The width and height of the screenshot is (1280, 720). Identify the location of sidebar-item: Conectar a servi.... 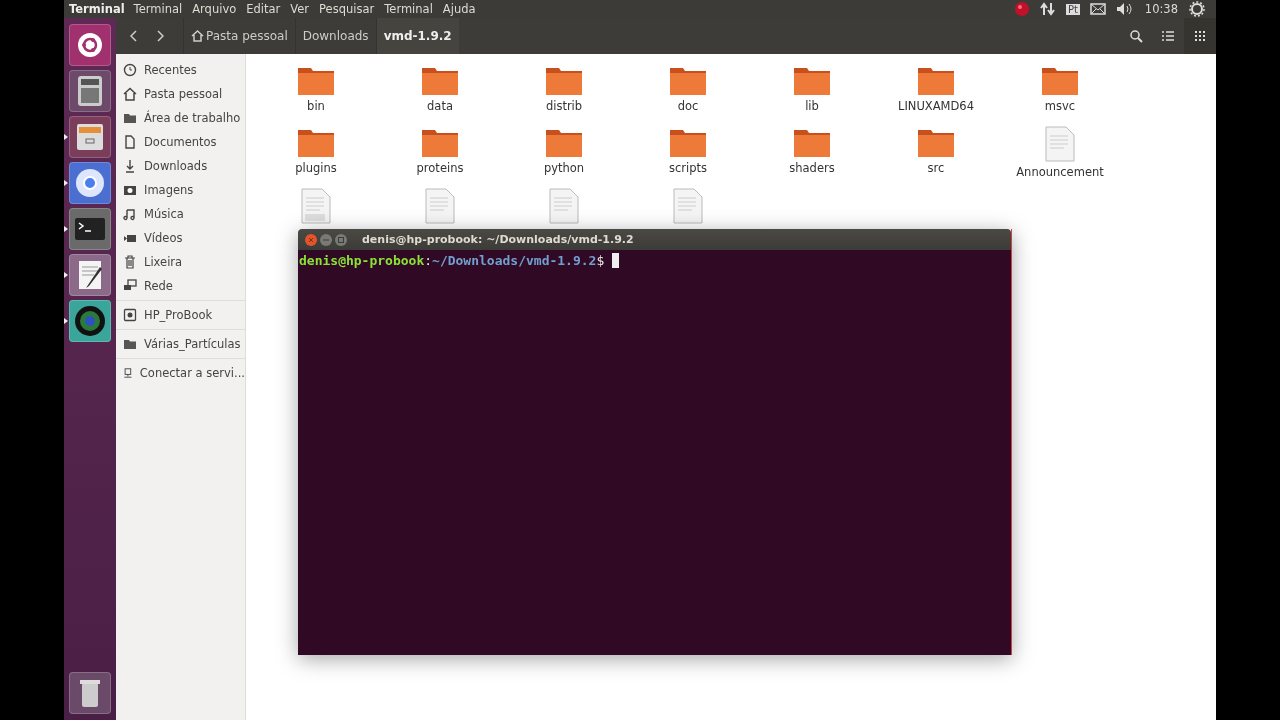
(180, 373).